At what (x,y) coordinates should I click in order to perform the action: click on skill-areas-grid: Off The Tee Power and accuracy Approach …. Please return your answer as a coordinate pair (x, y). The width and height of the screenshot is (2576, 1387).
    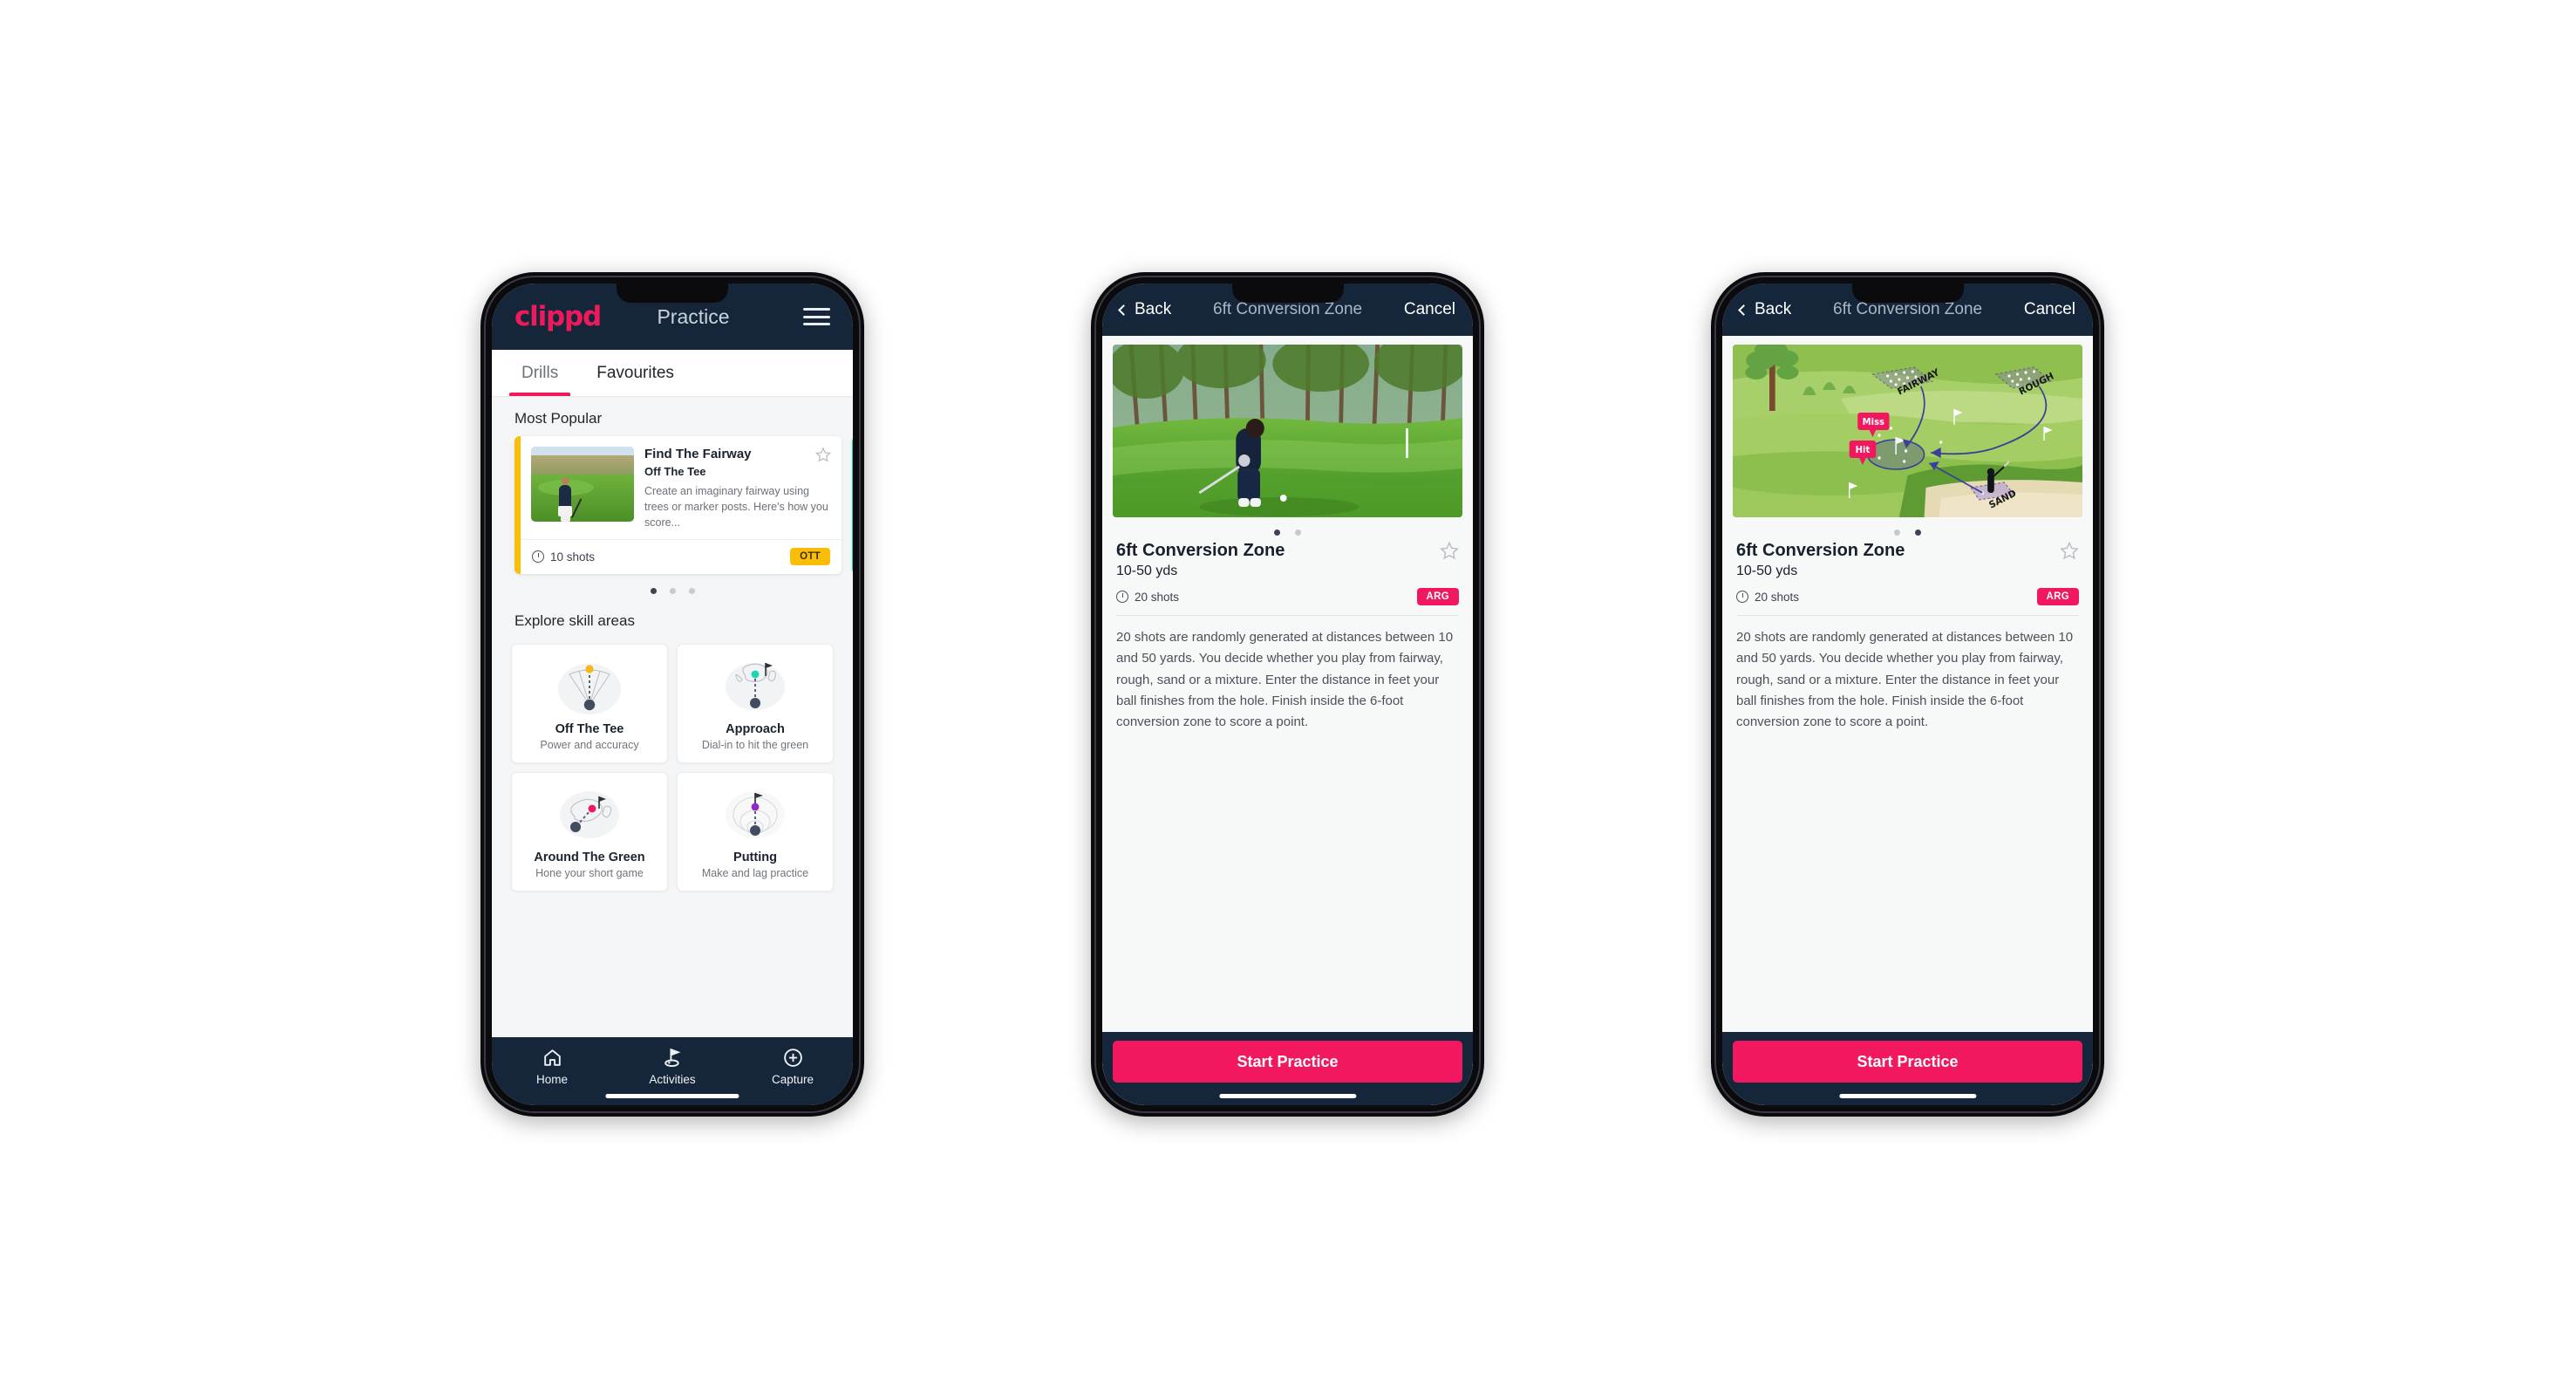
    Looking at the image, I should click on (673, 765).